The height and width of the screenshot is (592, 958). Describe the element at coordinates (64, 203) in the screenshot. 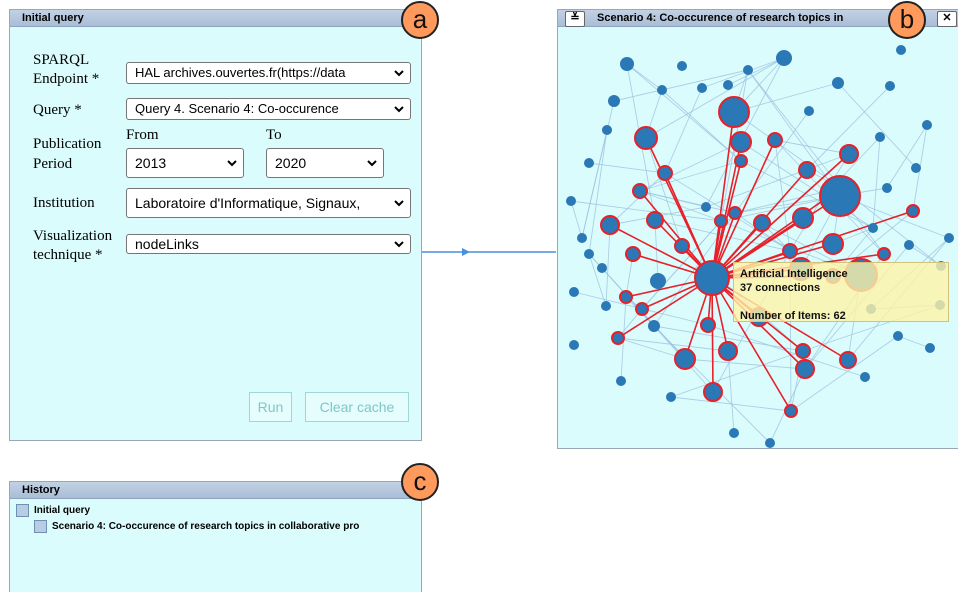

I see `institution-label: Institution` at that location.